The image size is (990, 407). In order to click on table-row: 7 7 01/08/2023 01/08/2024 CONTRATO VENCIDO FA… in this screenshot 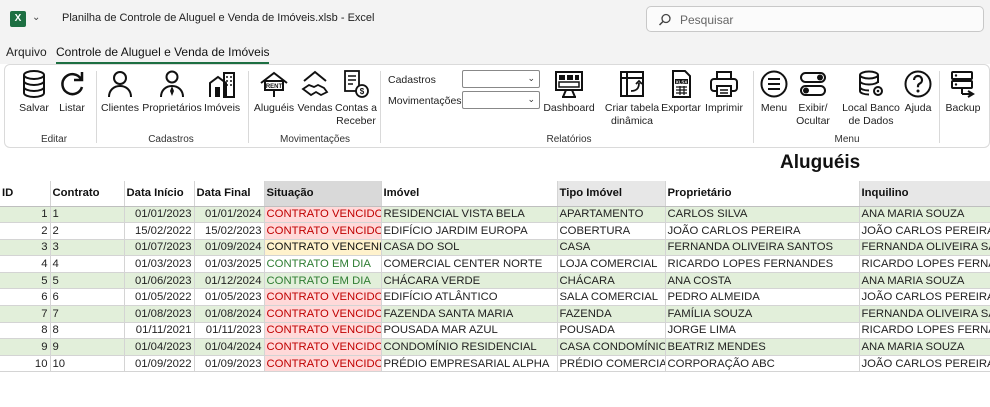, I will do `click(495, 314)`.